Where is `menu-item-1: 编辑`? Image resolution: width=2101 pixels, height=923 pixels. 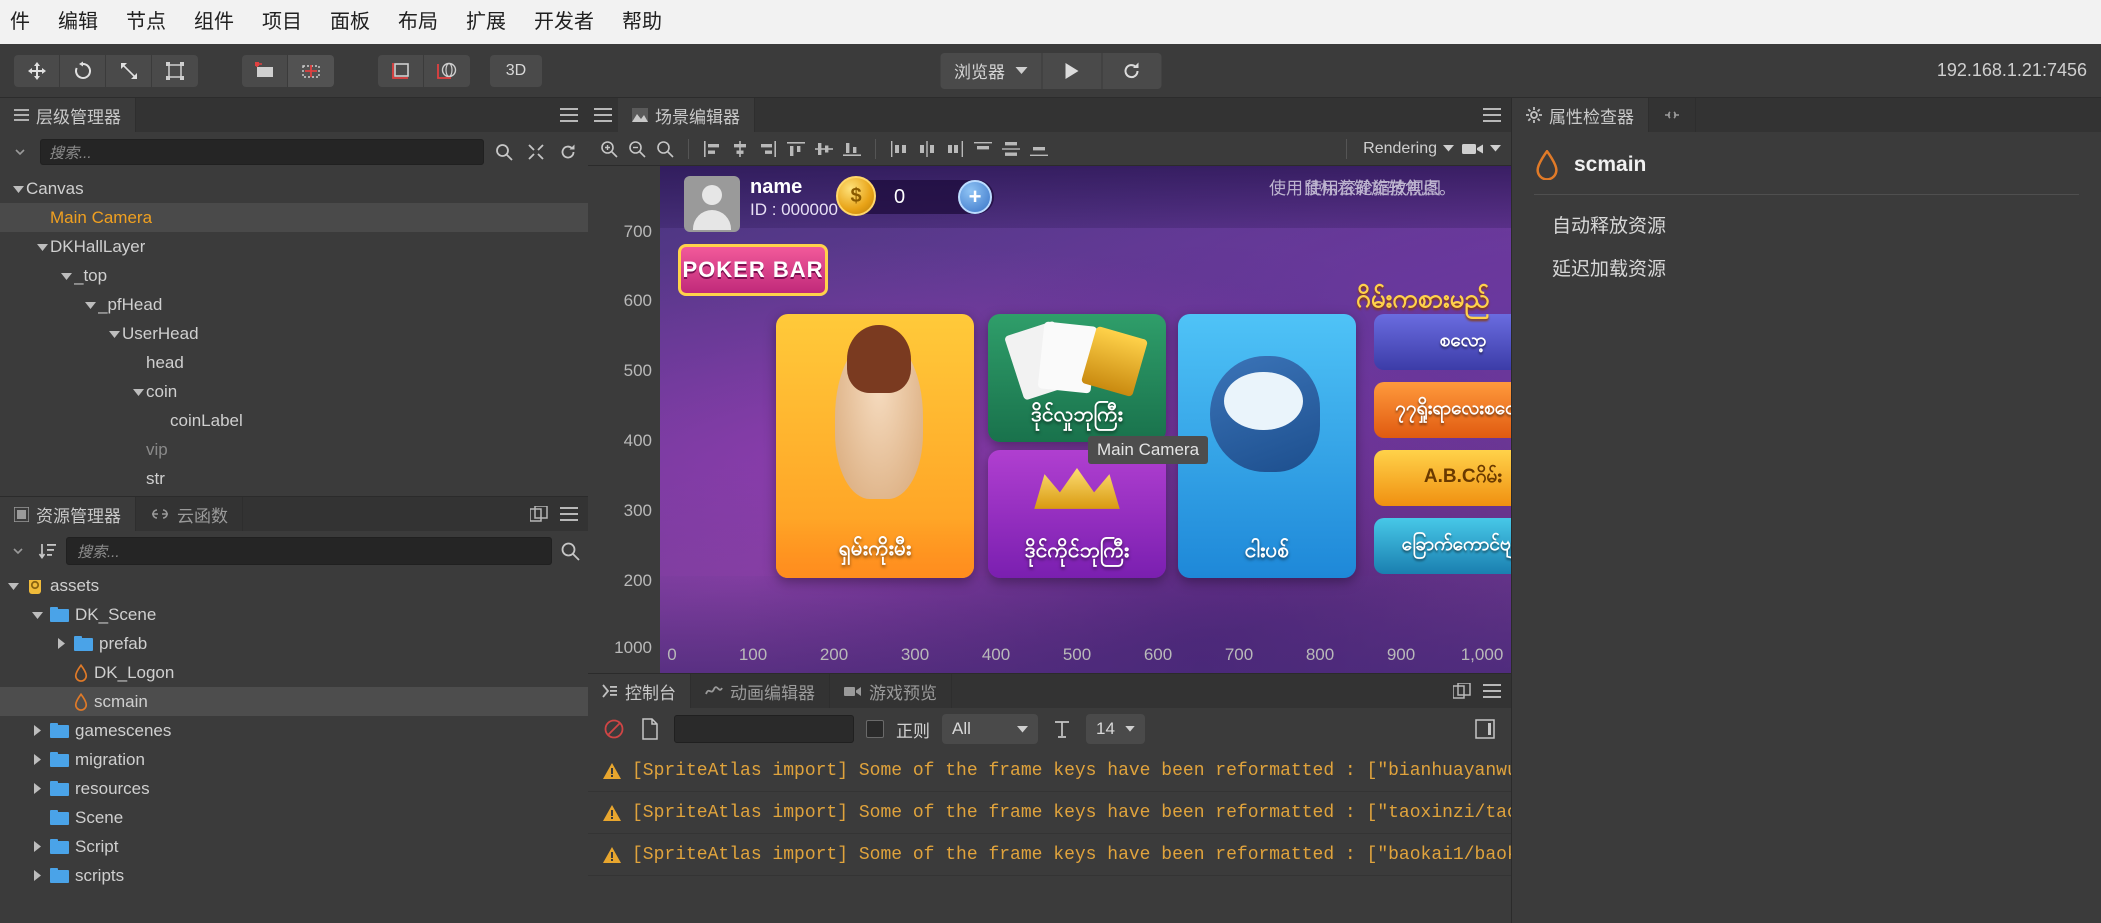
menu-item-1: 编辑 is located at coordinates (78, 22).